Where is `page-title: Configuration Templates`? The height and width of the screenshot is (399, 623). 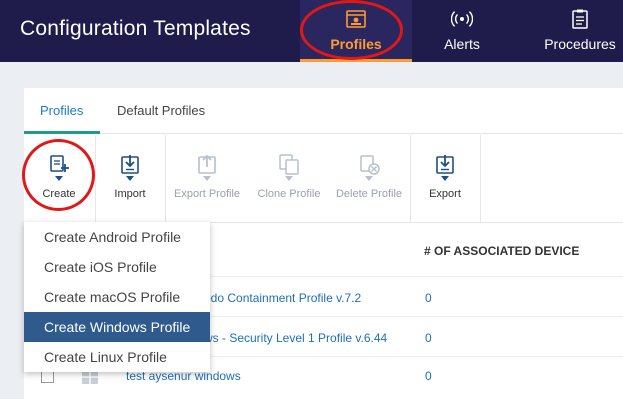
page-title: Configuration Templates is located at coordinates (135, 28).